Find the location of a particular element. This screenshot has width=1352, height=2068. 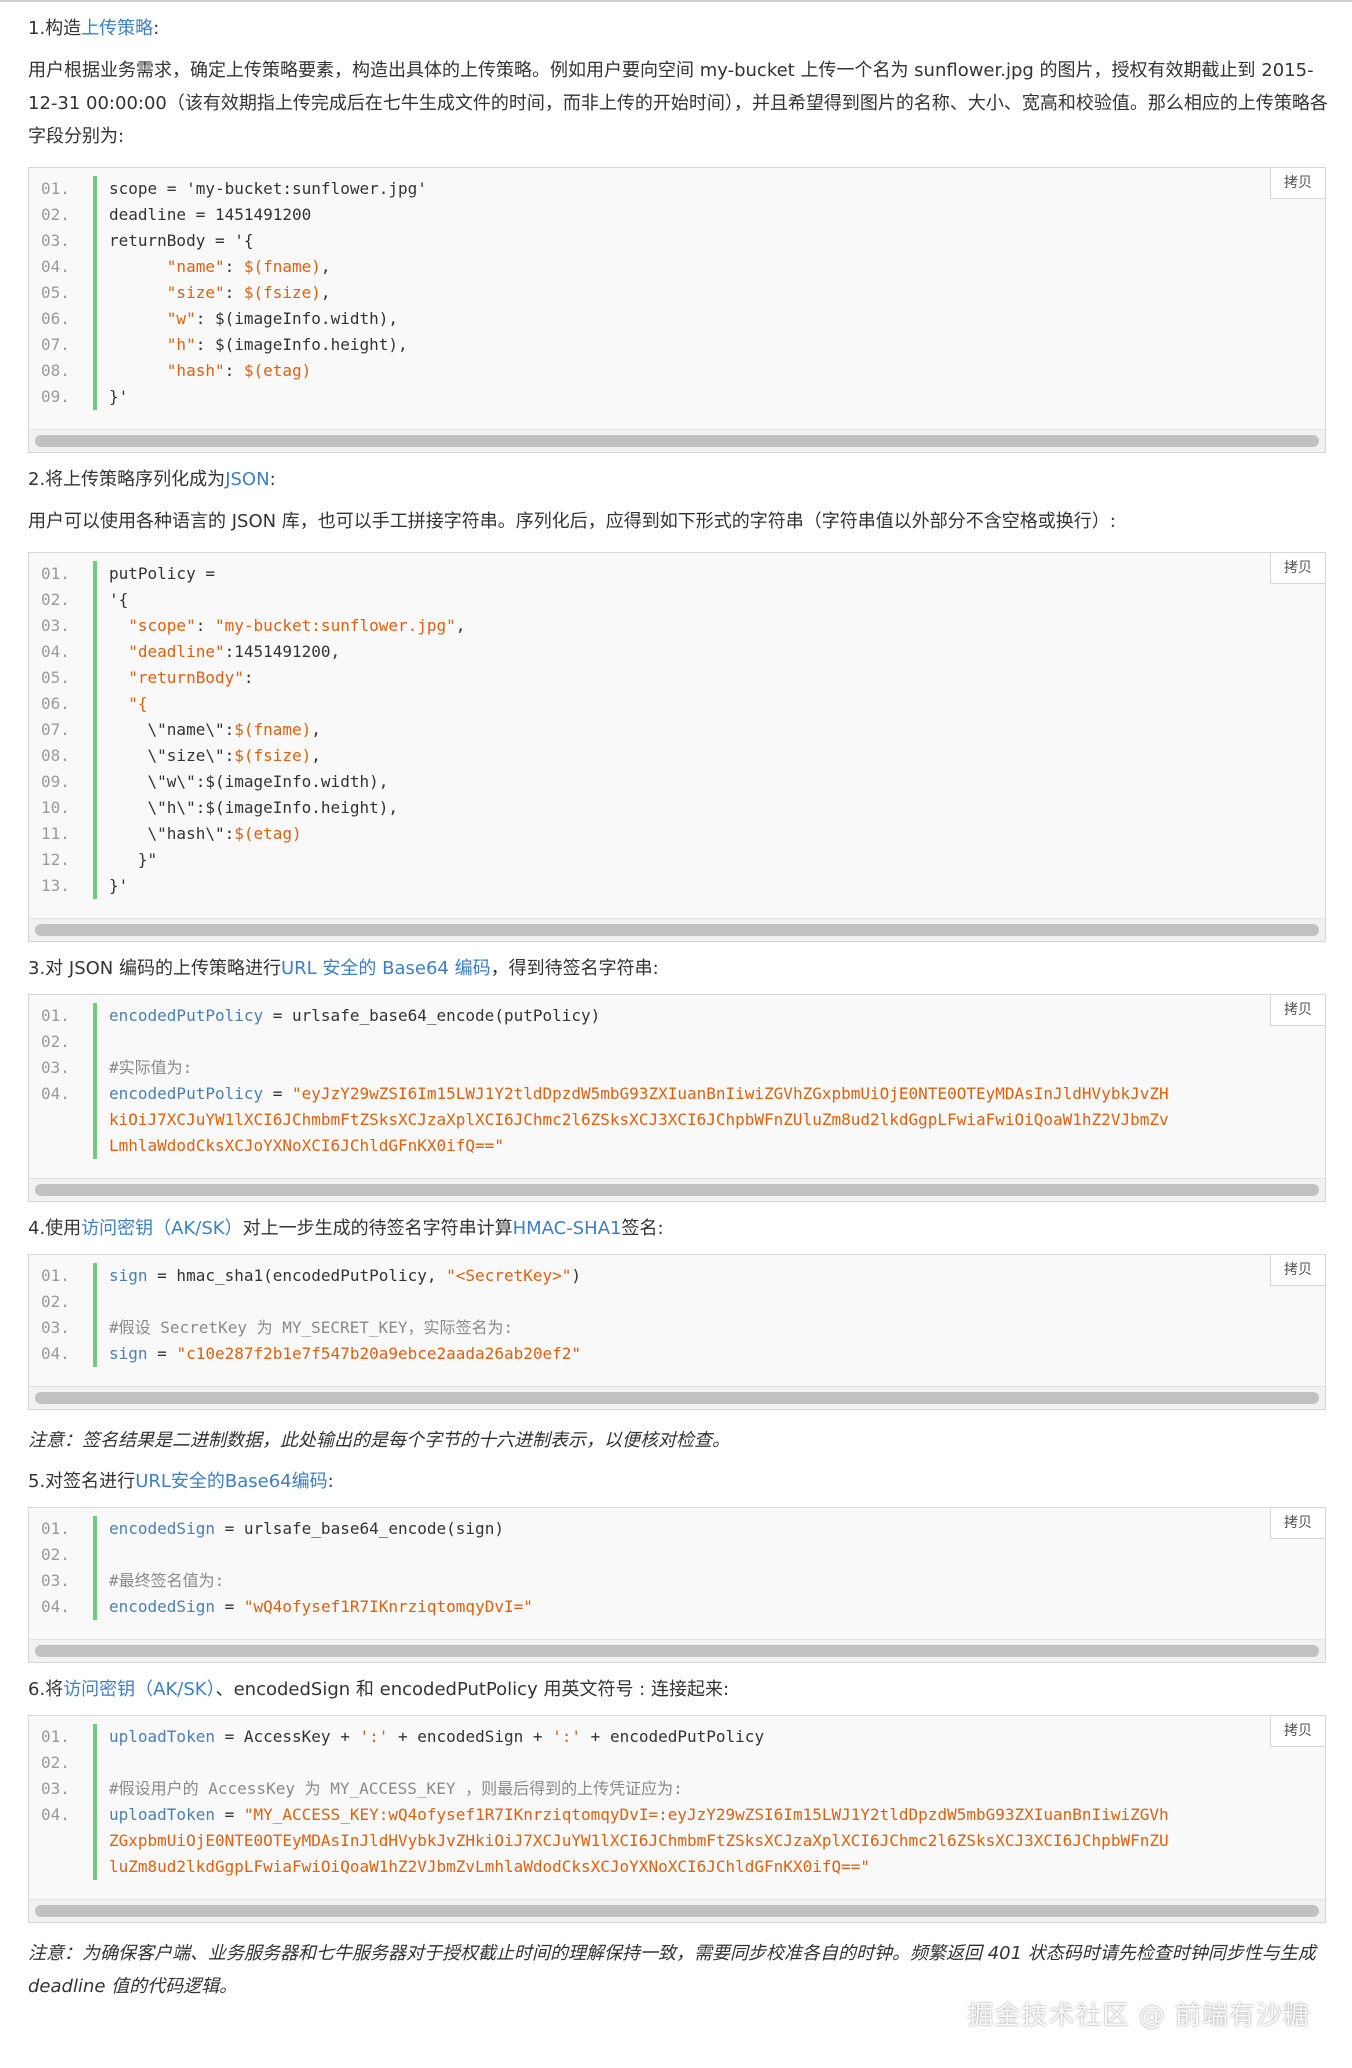

code-token: = urlsafe_base64_encode(putPolicy) is located at coordinates (432, 1015).